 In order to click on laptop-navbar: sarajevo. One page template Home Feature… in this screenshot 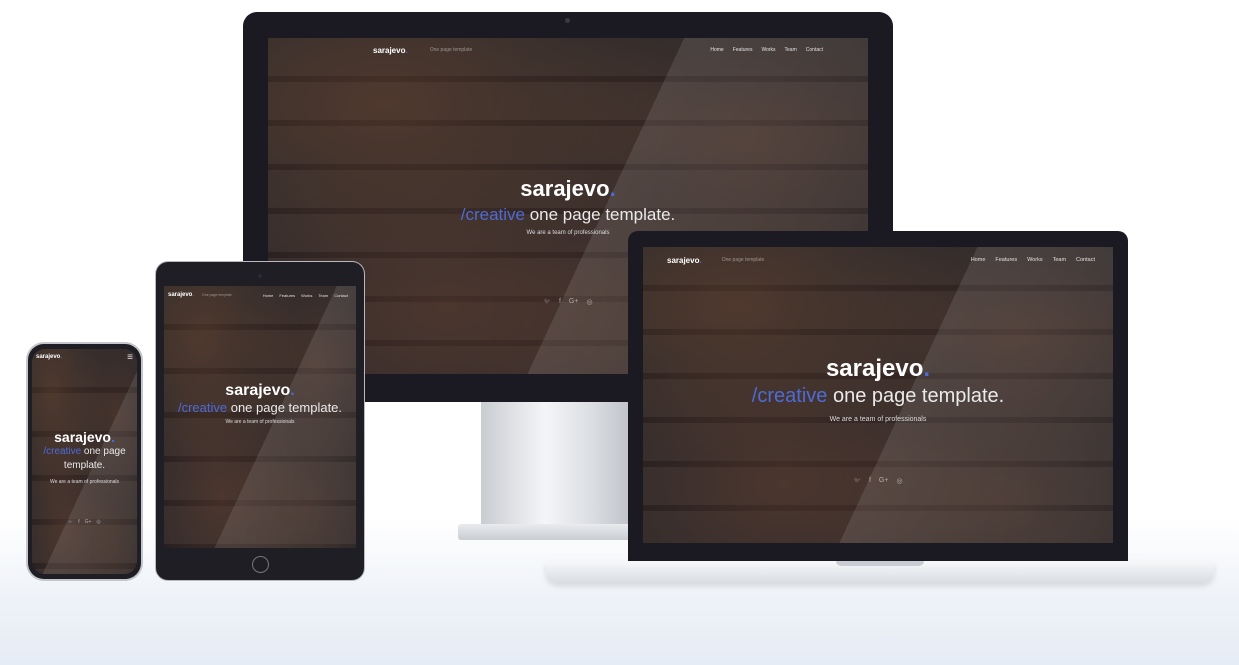, I will do `click(878, 260)`.